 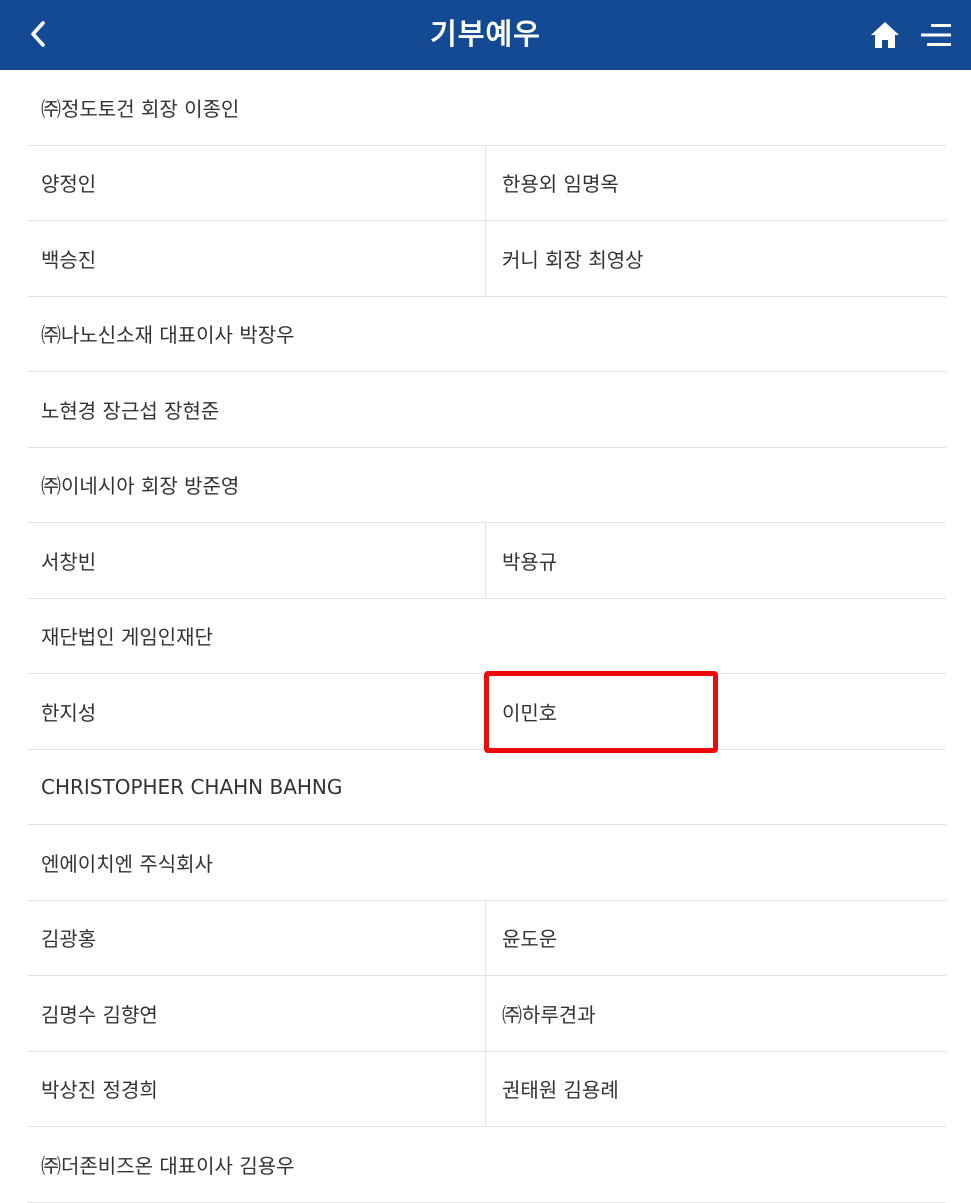 I want to click on donor-row: CHRISTOPHER CHAHN BAHNG, so click(x=486, y=787).